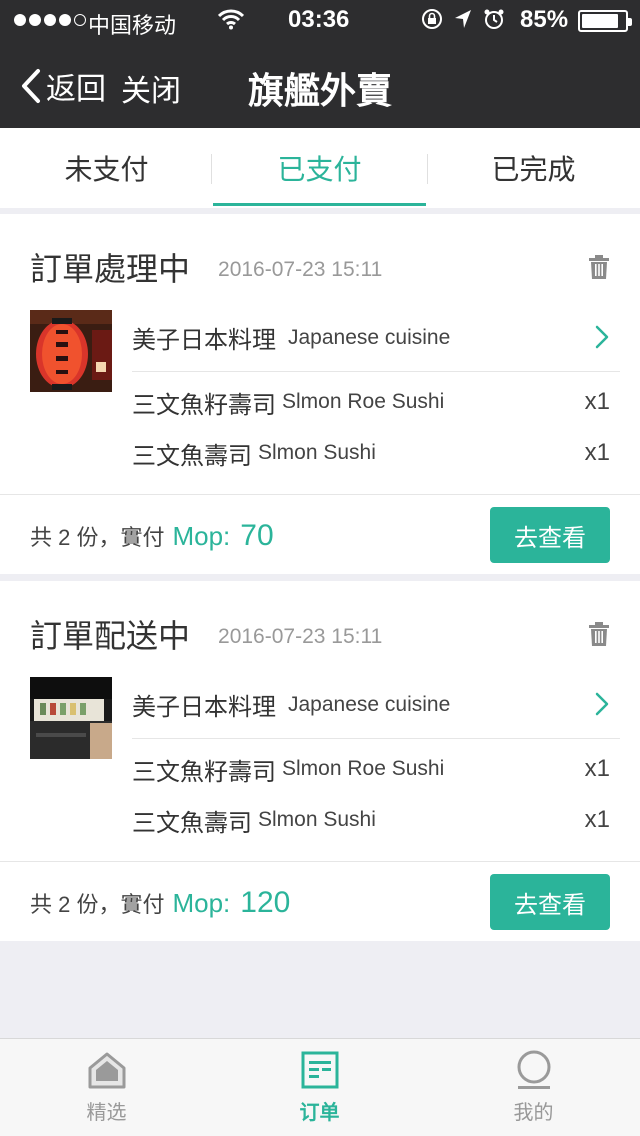 This screenshot has height=1136, width=640. What do you see at coordinates (494, 19) in the screenshot?
I see `alarm-icon` at bounding box center [494, 19].